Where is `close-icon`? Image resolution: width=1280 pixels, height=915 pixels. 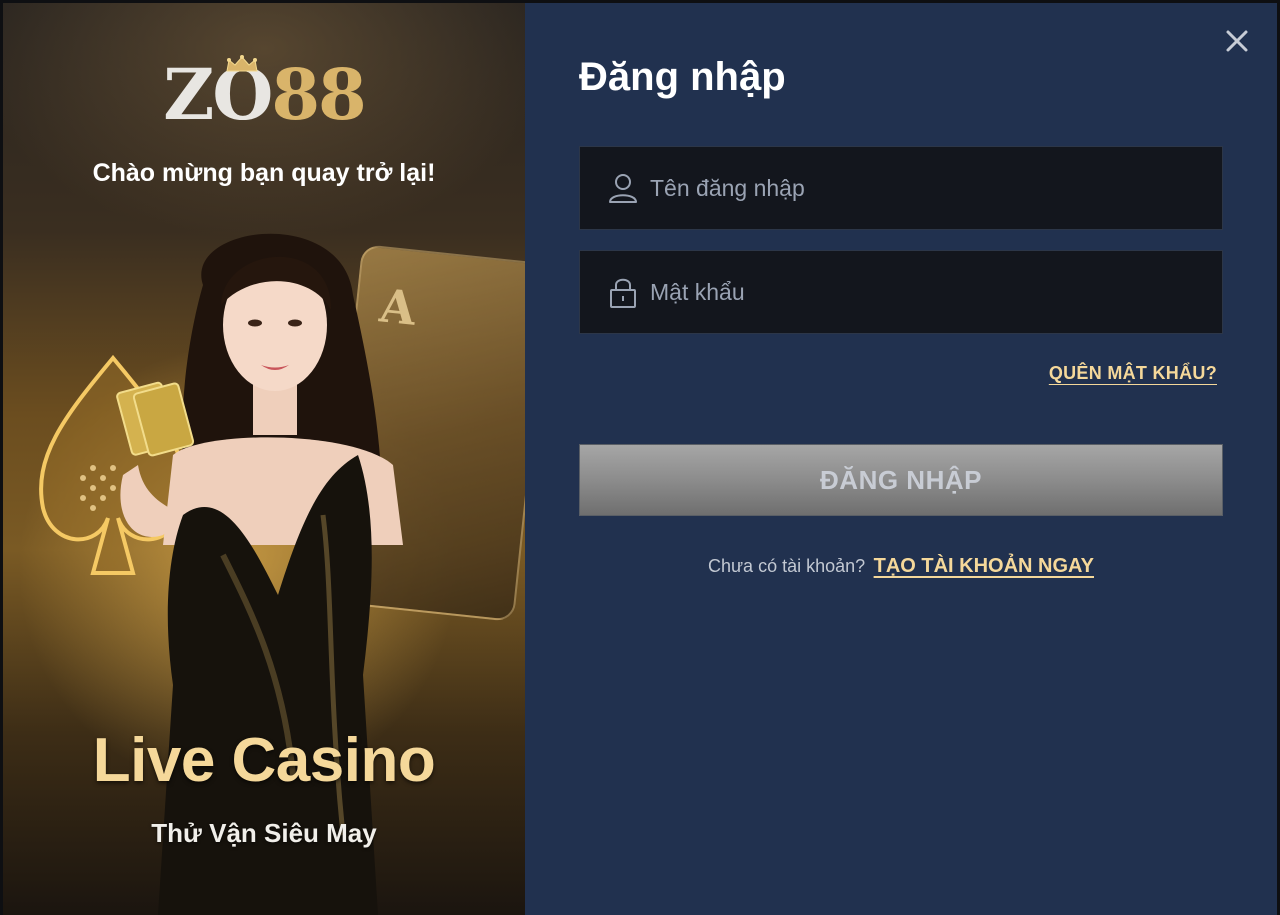 close-icon is located at coordinates (1237, 41).